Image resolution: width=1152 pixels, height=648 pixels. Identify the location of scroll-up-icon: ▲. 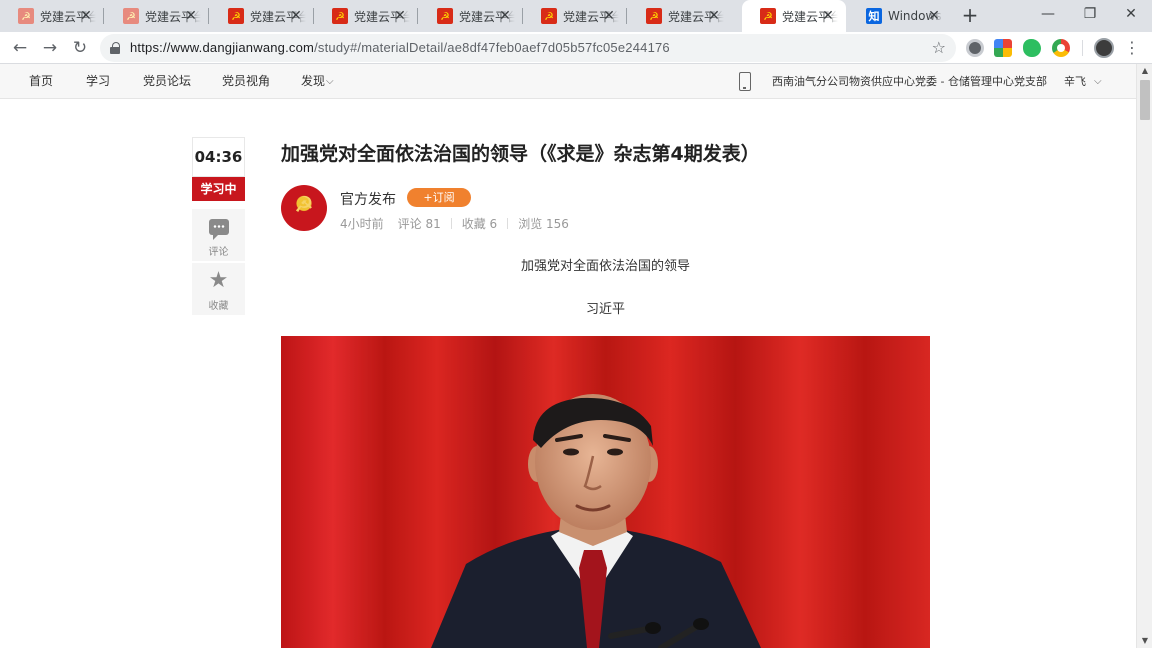
(1144, 71).